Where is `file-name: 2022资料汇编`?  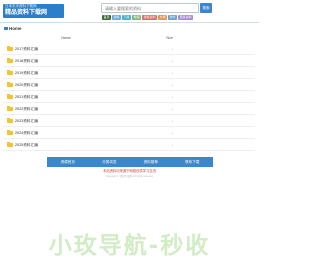 file-name: 2022资料汇编 is located at coordinates (26, 109).